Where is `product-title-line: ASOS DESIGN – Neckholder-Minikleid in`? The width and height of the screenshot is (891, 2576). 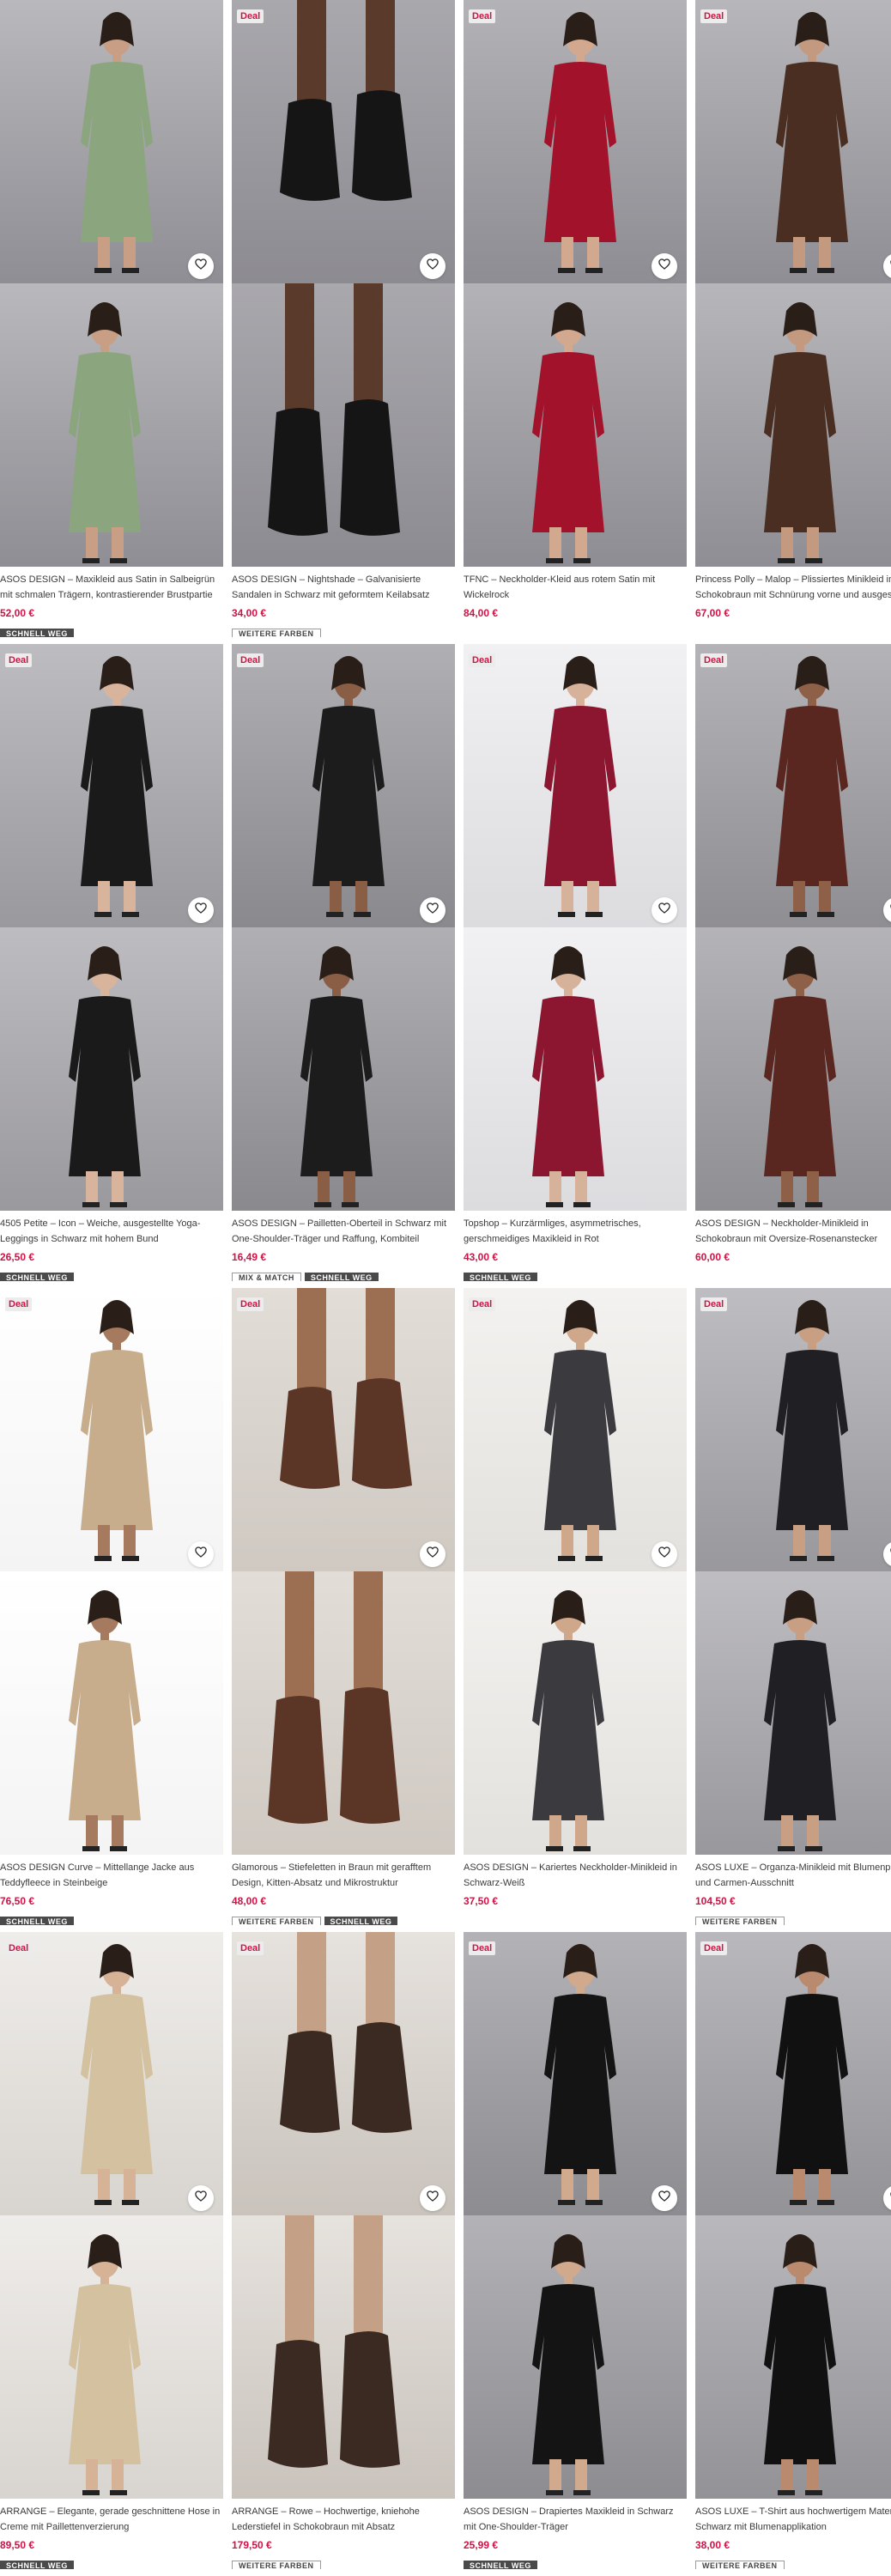 product-title-line: ASOS DESIGN – Neckholder-Minikleid in is located at coordinates (782, 1224).